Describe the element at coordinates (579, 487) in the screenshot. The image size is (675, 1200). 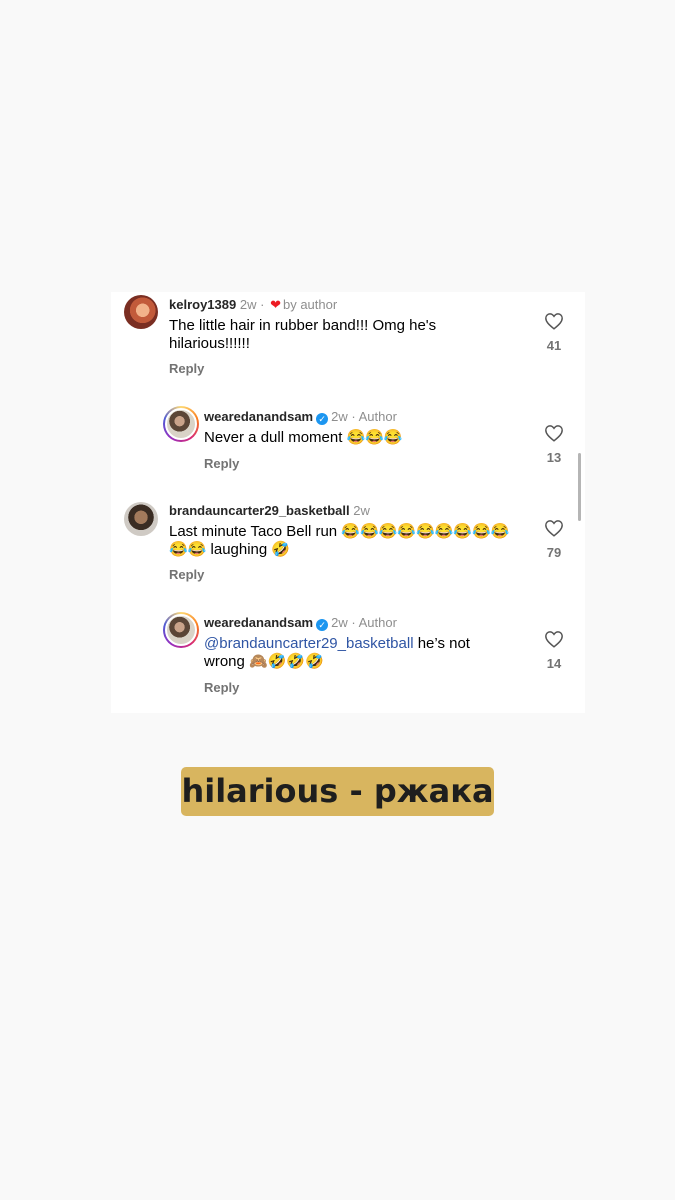
I see `scrollbar` at that location.